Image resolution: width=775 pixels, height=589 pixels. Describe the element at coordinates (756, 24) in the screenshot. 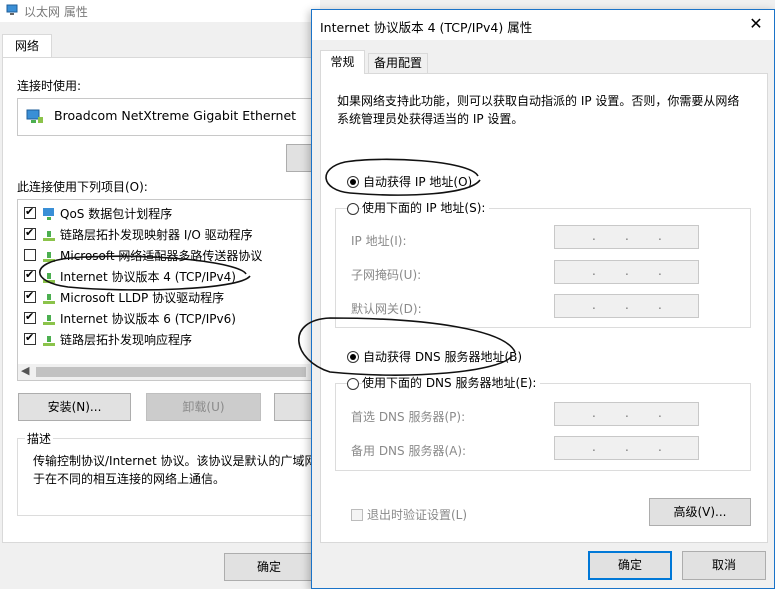

I see `close-icon: ✕` at that location.